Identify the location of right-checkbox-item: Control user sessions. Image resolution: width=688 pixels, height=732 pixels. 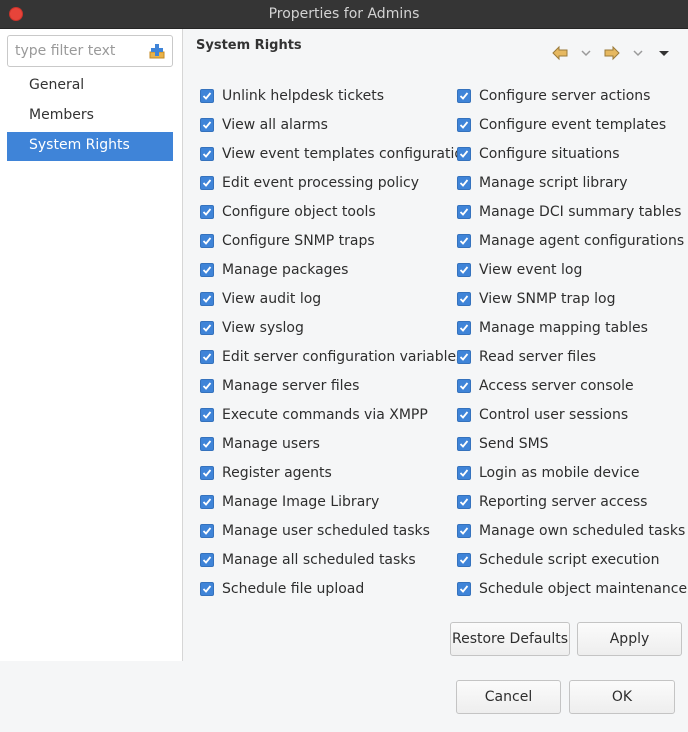
(572, 414).